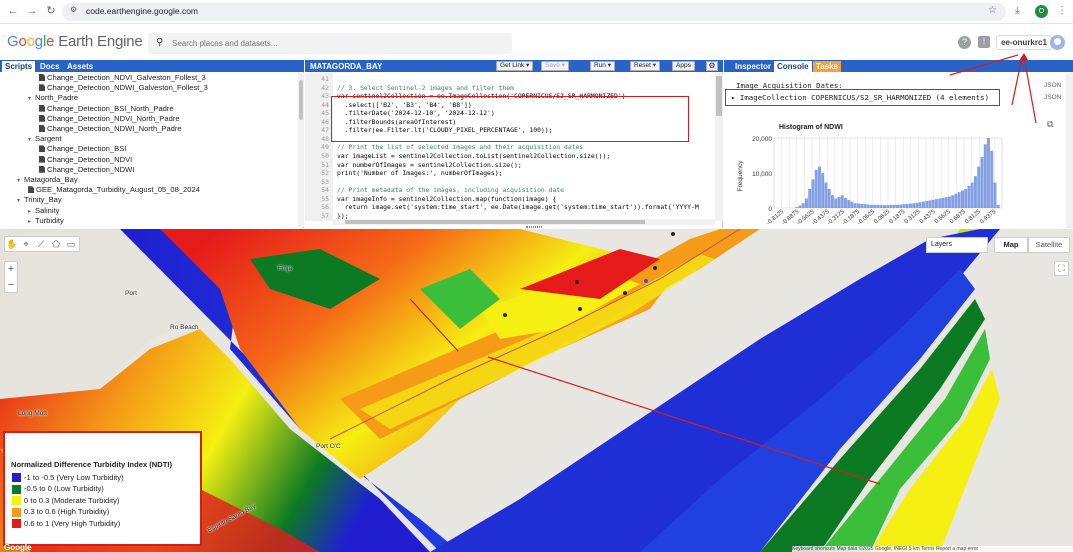 The width and height of the screenshot is (1073, 552). Describe the element at coordinates (1069, 150) in the screenshot. I see `console-scrollbar` at that location.